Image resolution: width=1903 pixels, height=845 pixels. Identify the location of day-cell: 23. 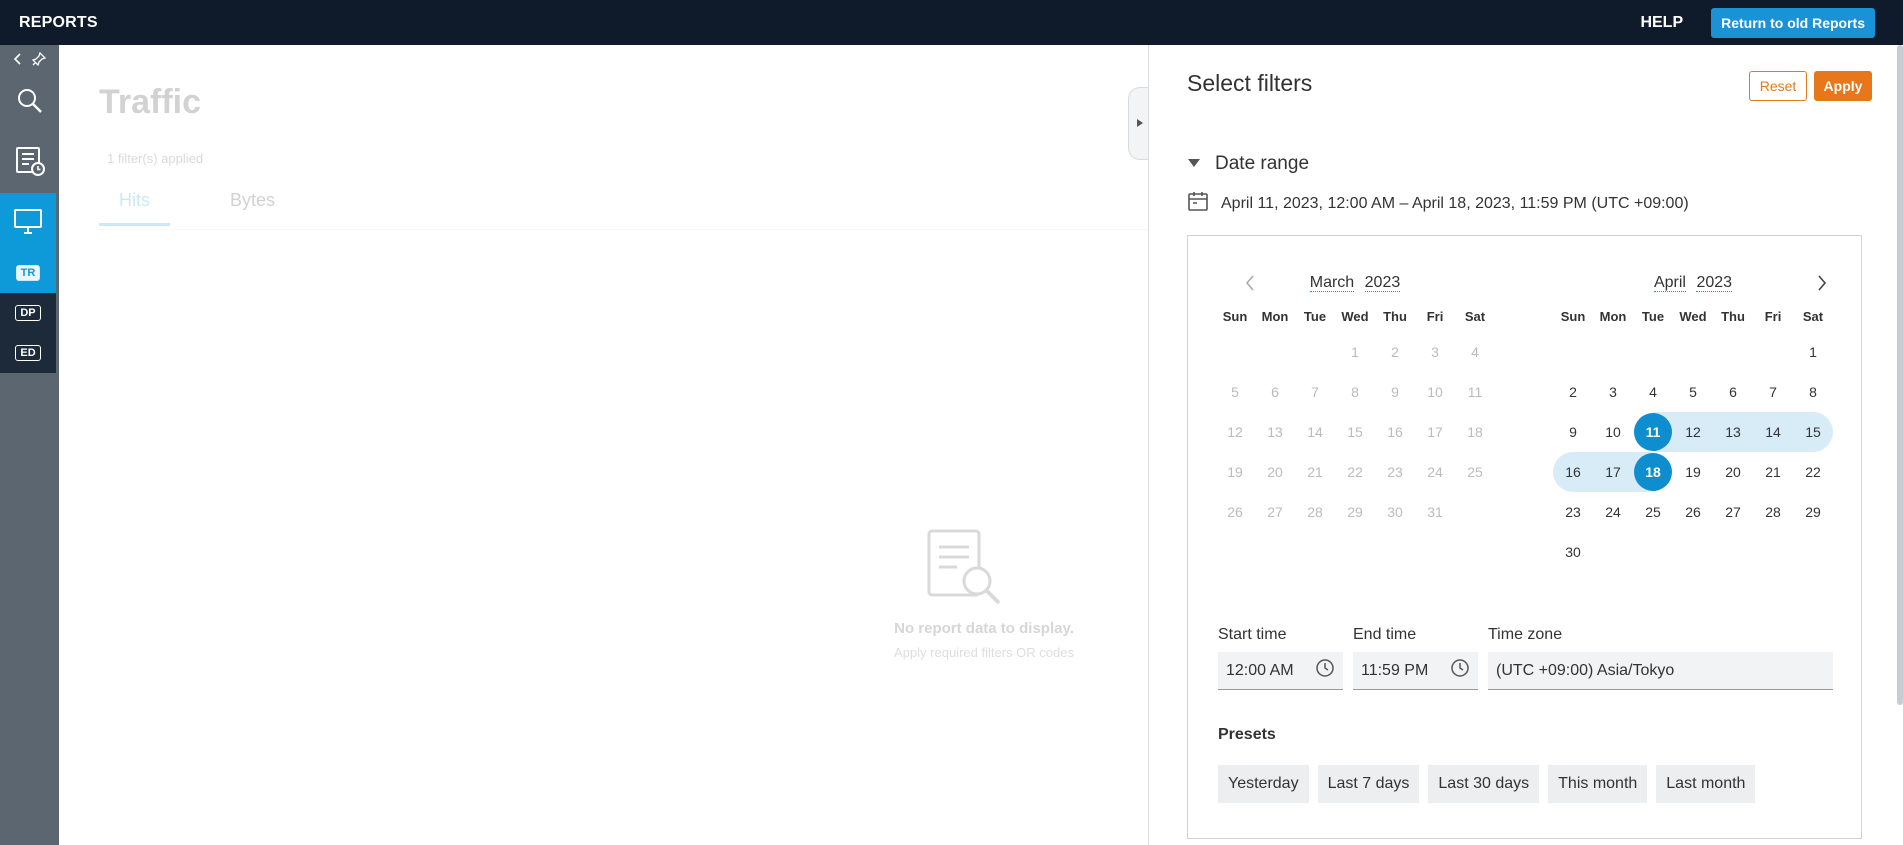
(1573, 512).